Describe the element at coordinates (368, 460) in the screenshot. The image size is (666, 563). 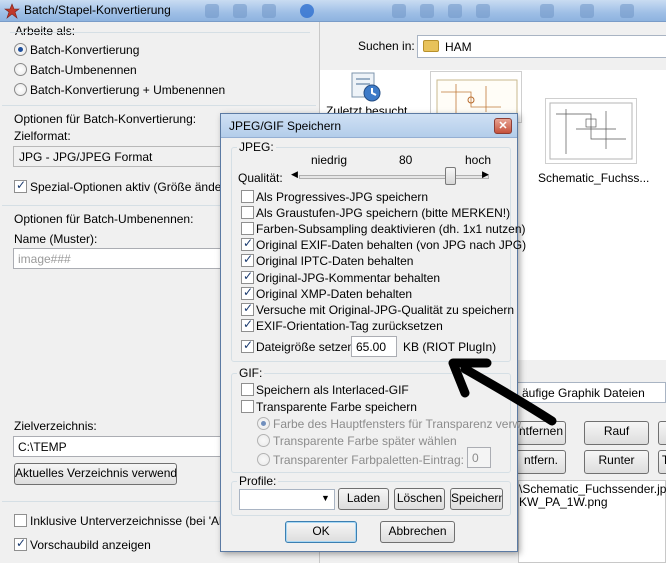
I see `transparency-palette-label: Transparenter Farbpaletten-Eintrag:` at that location.